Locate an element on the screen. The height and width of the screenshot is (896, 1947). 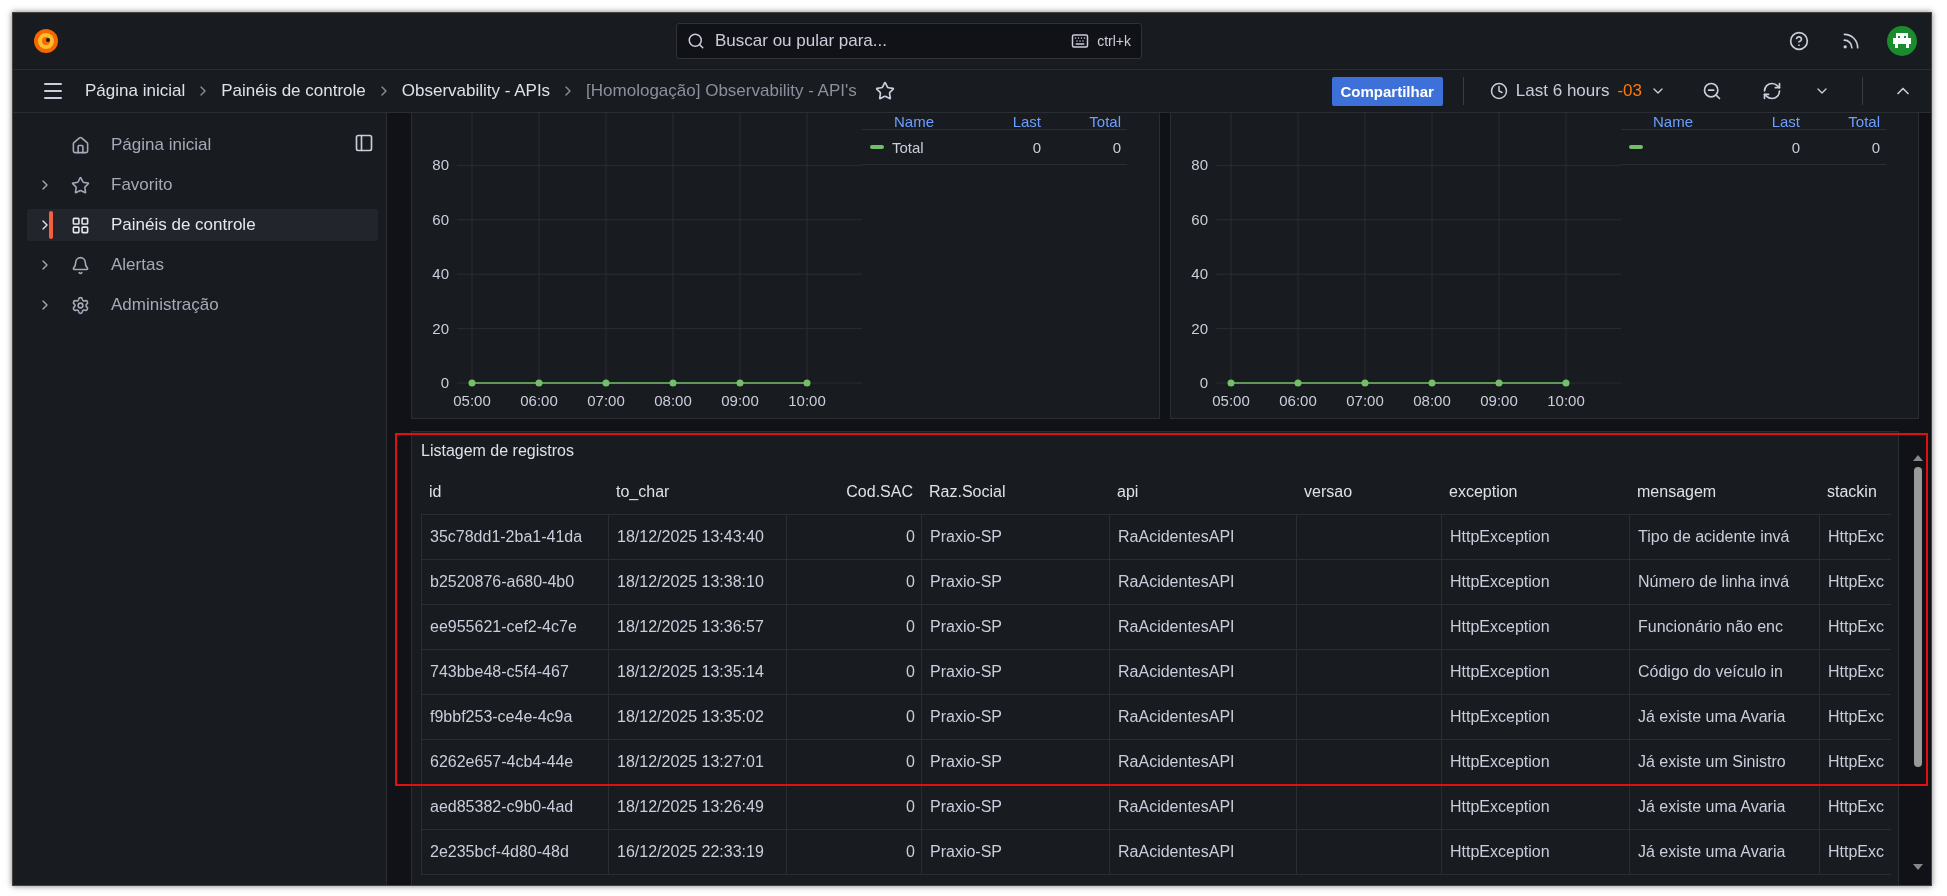
sidebar-item: Administração is located at coordinates (202, 305).